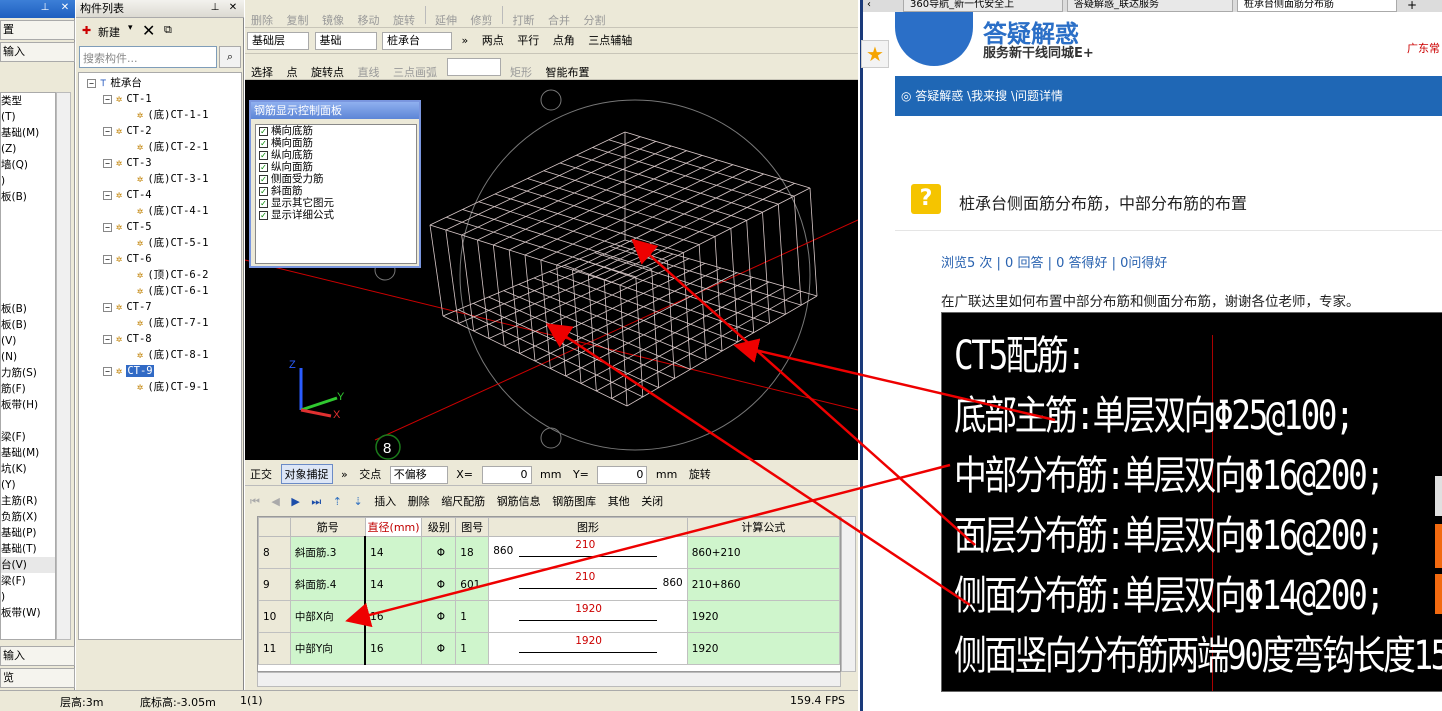 The width and height of the screenshot is (1442, 711). Describe the element at coordinates (28, 549) in the screenshot. I see `element-type-item: 基础(T)` at that location.